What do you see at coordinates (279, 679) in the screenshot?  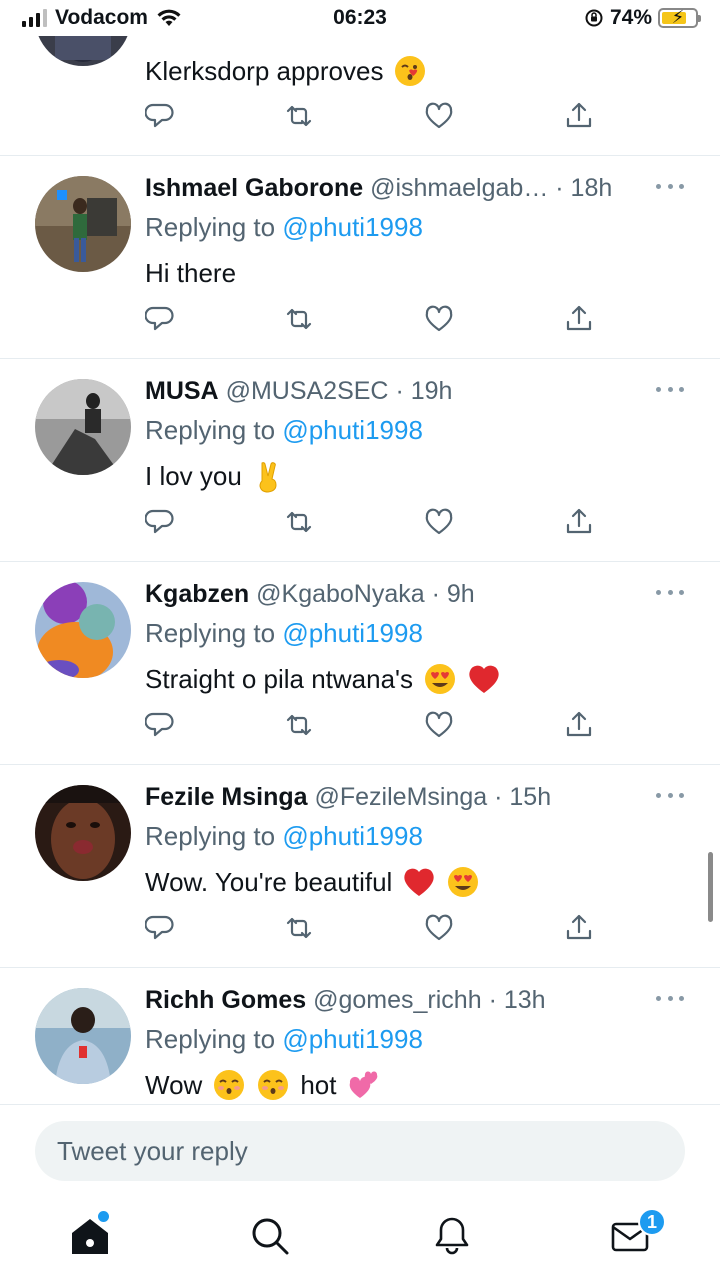 I see `tweet-text-content: Straight o pila ntwana's` at bounding box center [279, 679].